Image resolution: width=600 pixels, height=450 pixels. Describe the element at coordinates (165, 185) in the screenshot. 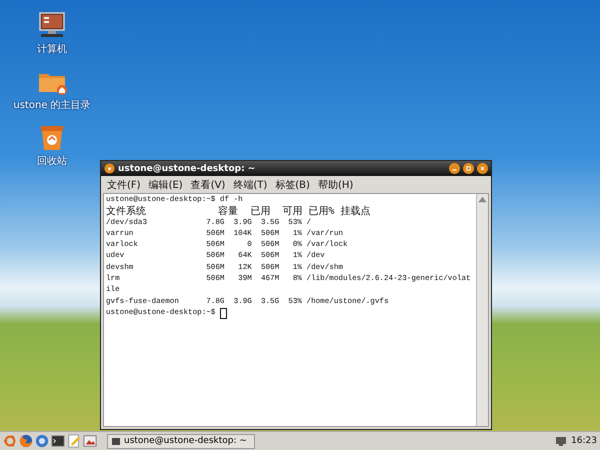

I see `menu-item: 编辑(E)` at that location.